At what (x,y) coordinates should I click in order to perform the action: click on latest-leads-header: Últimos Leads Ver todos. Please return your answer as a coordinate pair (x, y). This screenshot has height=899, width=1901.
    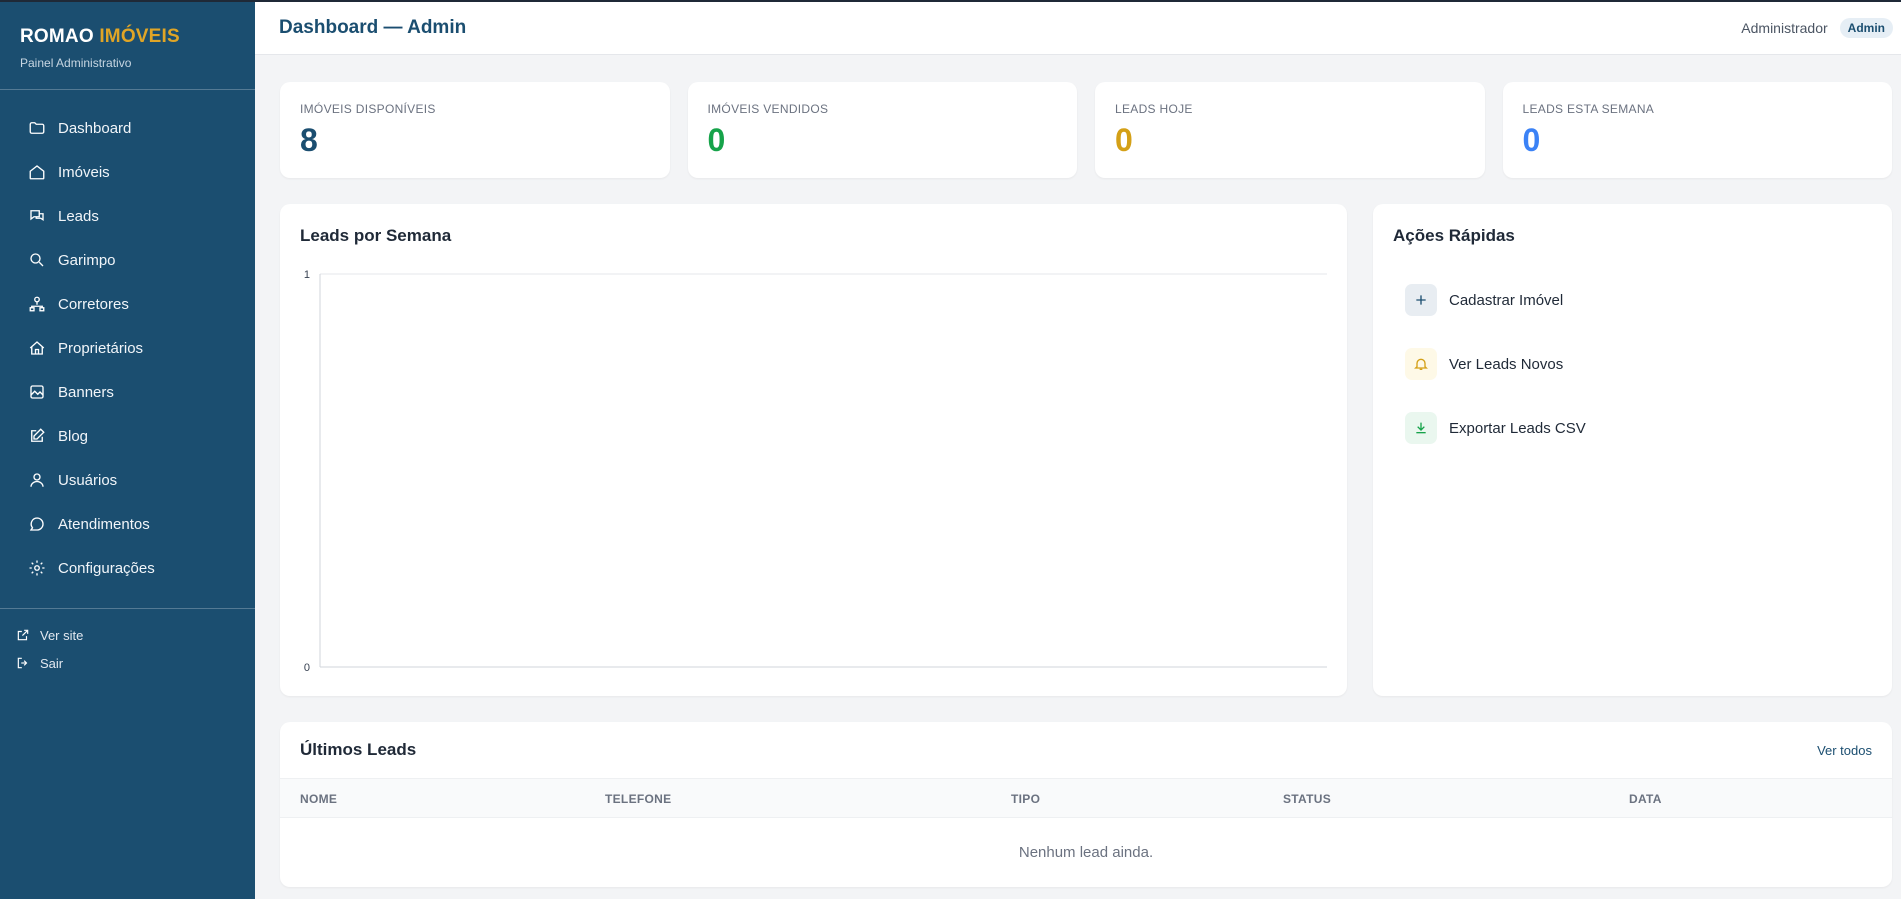
    Looking at the image, I should click on (1086, 750).